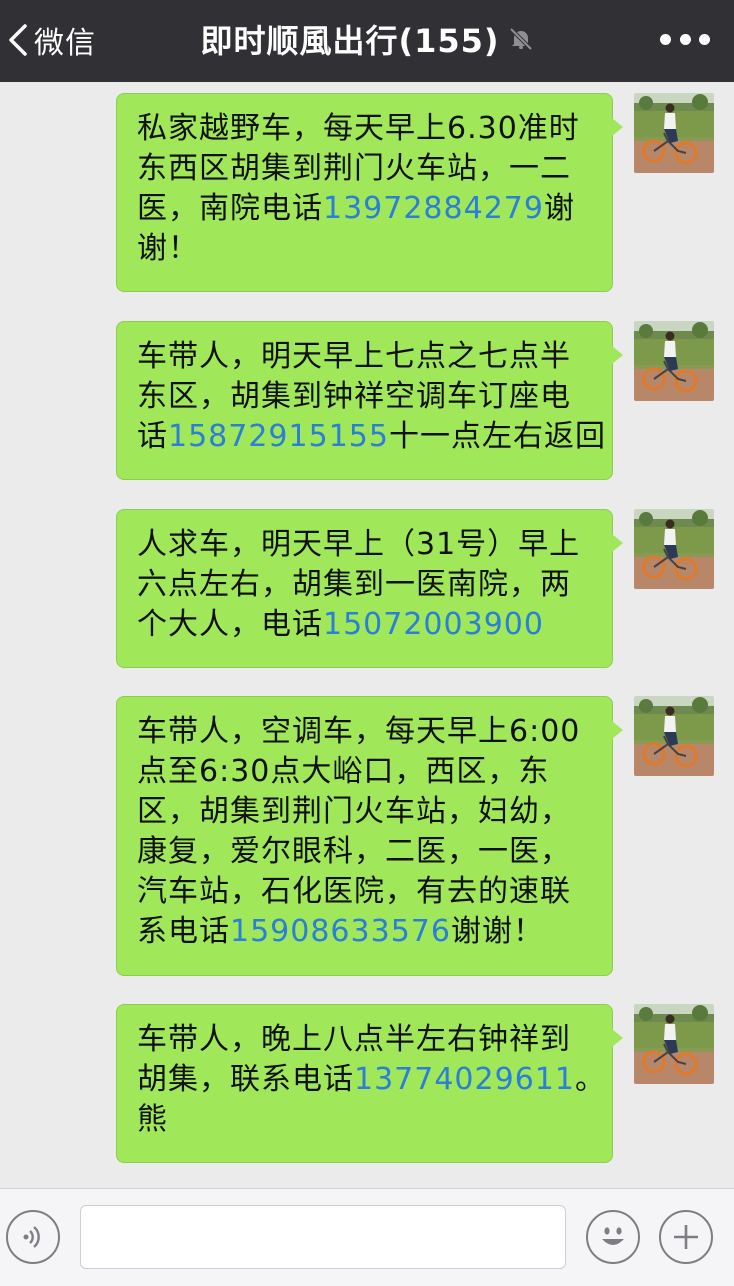 This screenshot has height=1286, width=734. I want to click on message-text: 六点左右，胡集到一医南院，两, so click(354, 584).